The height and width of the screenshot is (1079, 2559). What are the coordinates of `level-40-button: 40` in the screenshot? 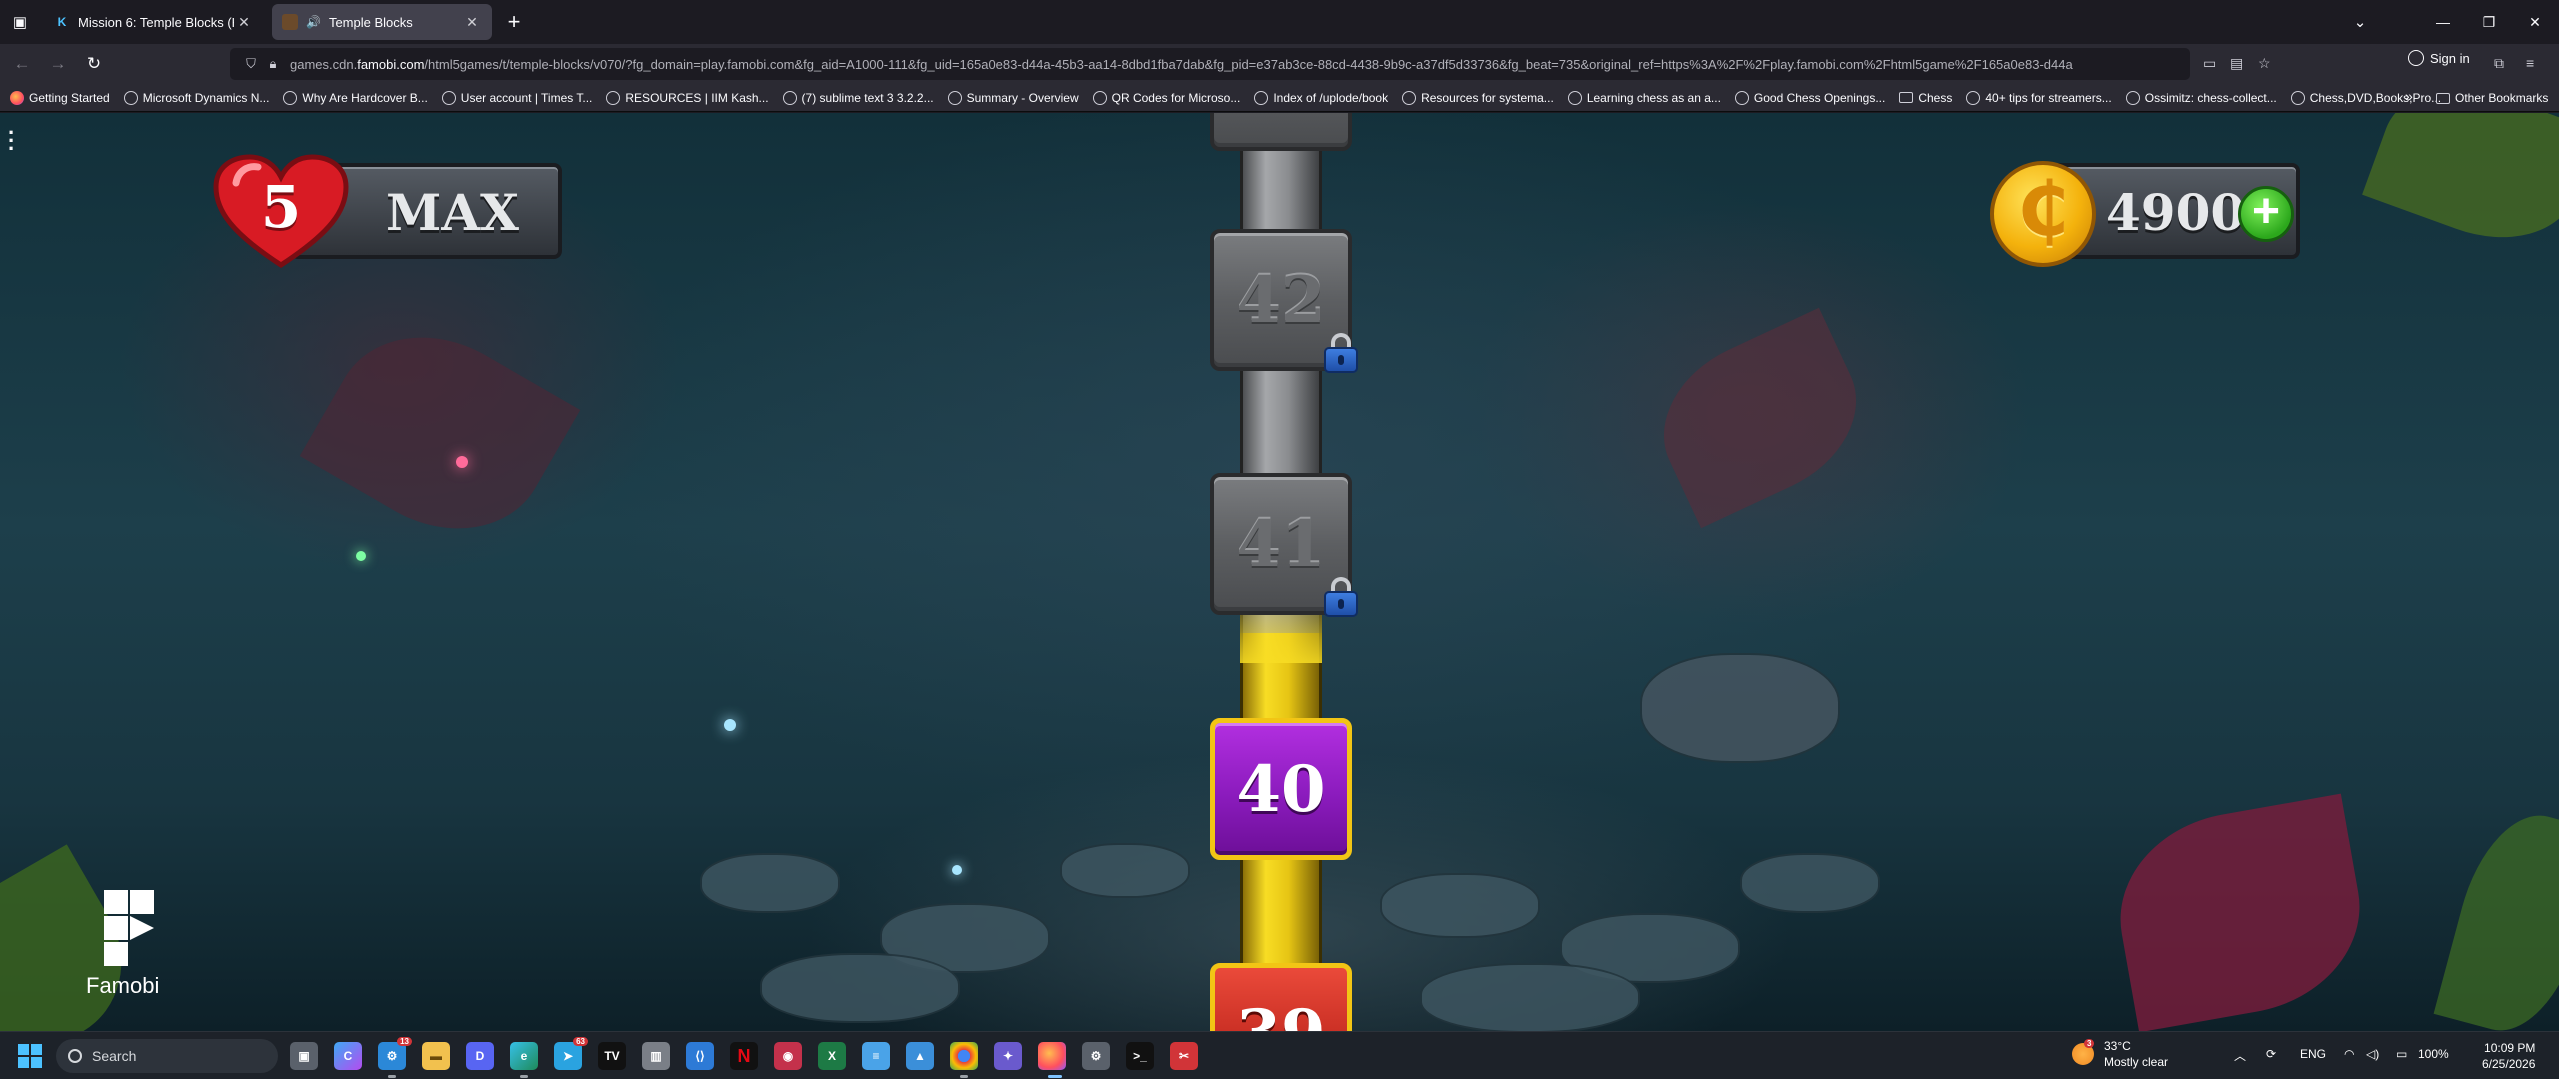 It's located at (1281, 789).